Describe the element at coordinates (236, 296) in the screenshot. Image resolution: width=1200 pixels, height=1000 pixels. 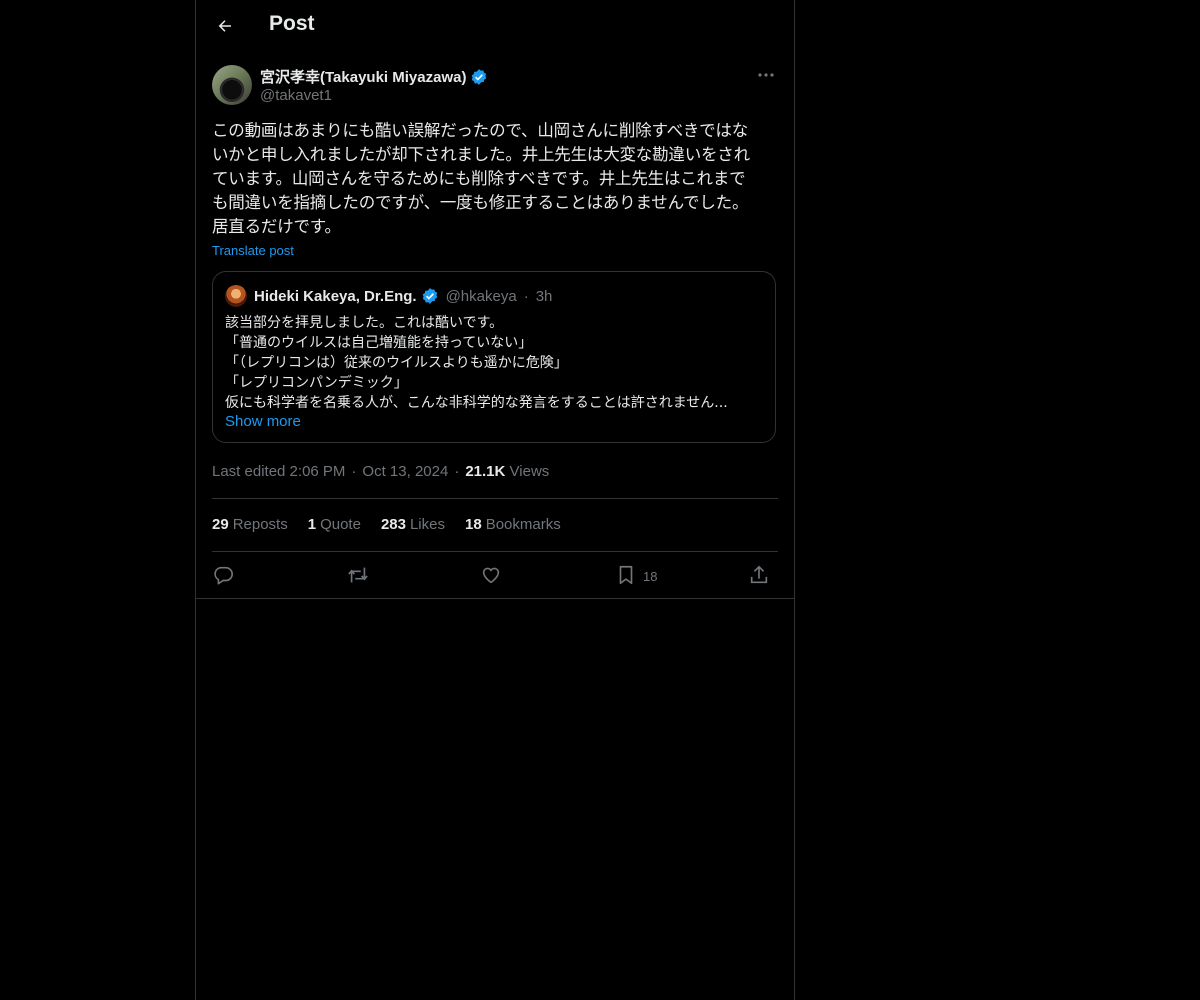
I see `quoted-avatar` at that location.